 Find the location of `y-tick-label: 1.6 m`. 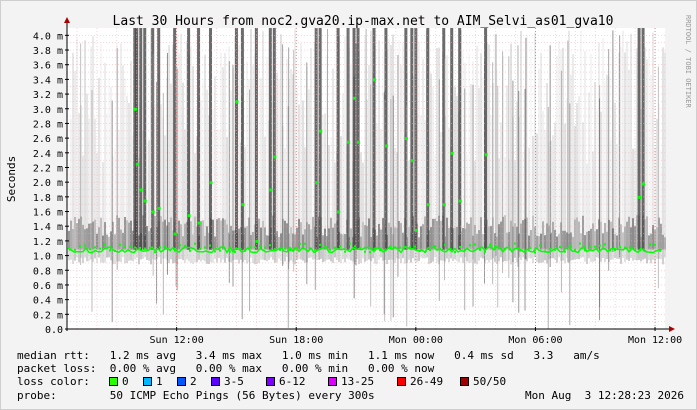

y-tick-label: 1.6 m is located at coordinates (48, 213).